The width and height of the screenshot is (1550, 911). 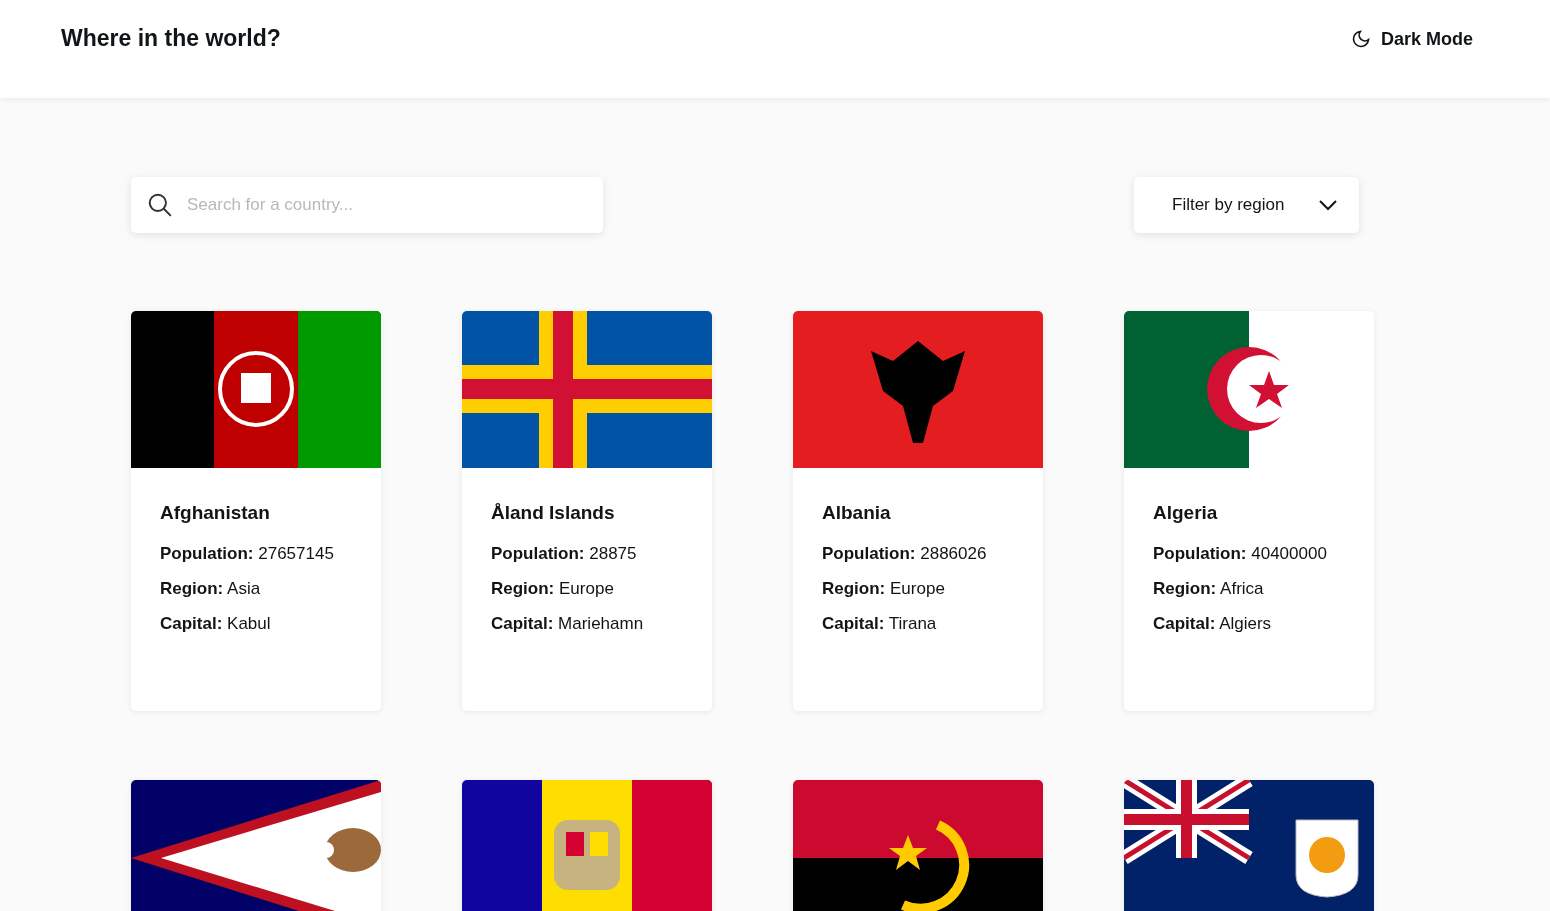 What do you see at coordinates (1246, 205) in the screenshot?
I see `region-filter-dropdown: Filter by region` at bounding box center [1246, 205].